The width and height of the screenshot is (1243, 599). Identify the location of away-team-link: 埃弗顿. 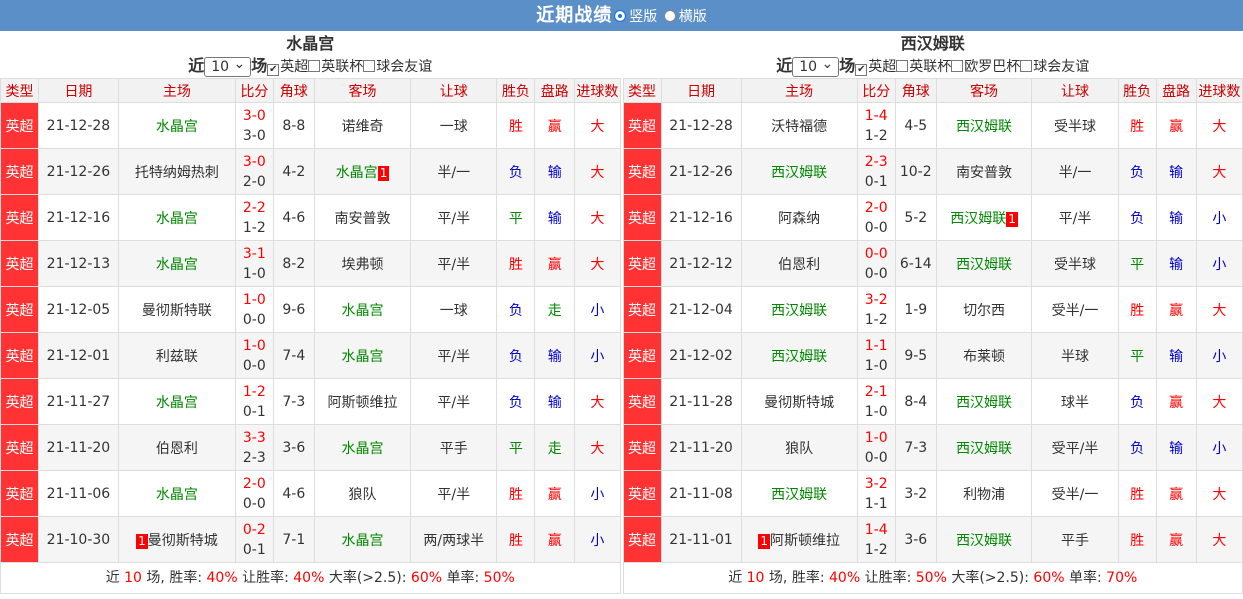
(363, 265).